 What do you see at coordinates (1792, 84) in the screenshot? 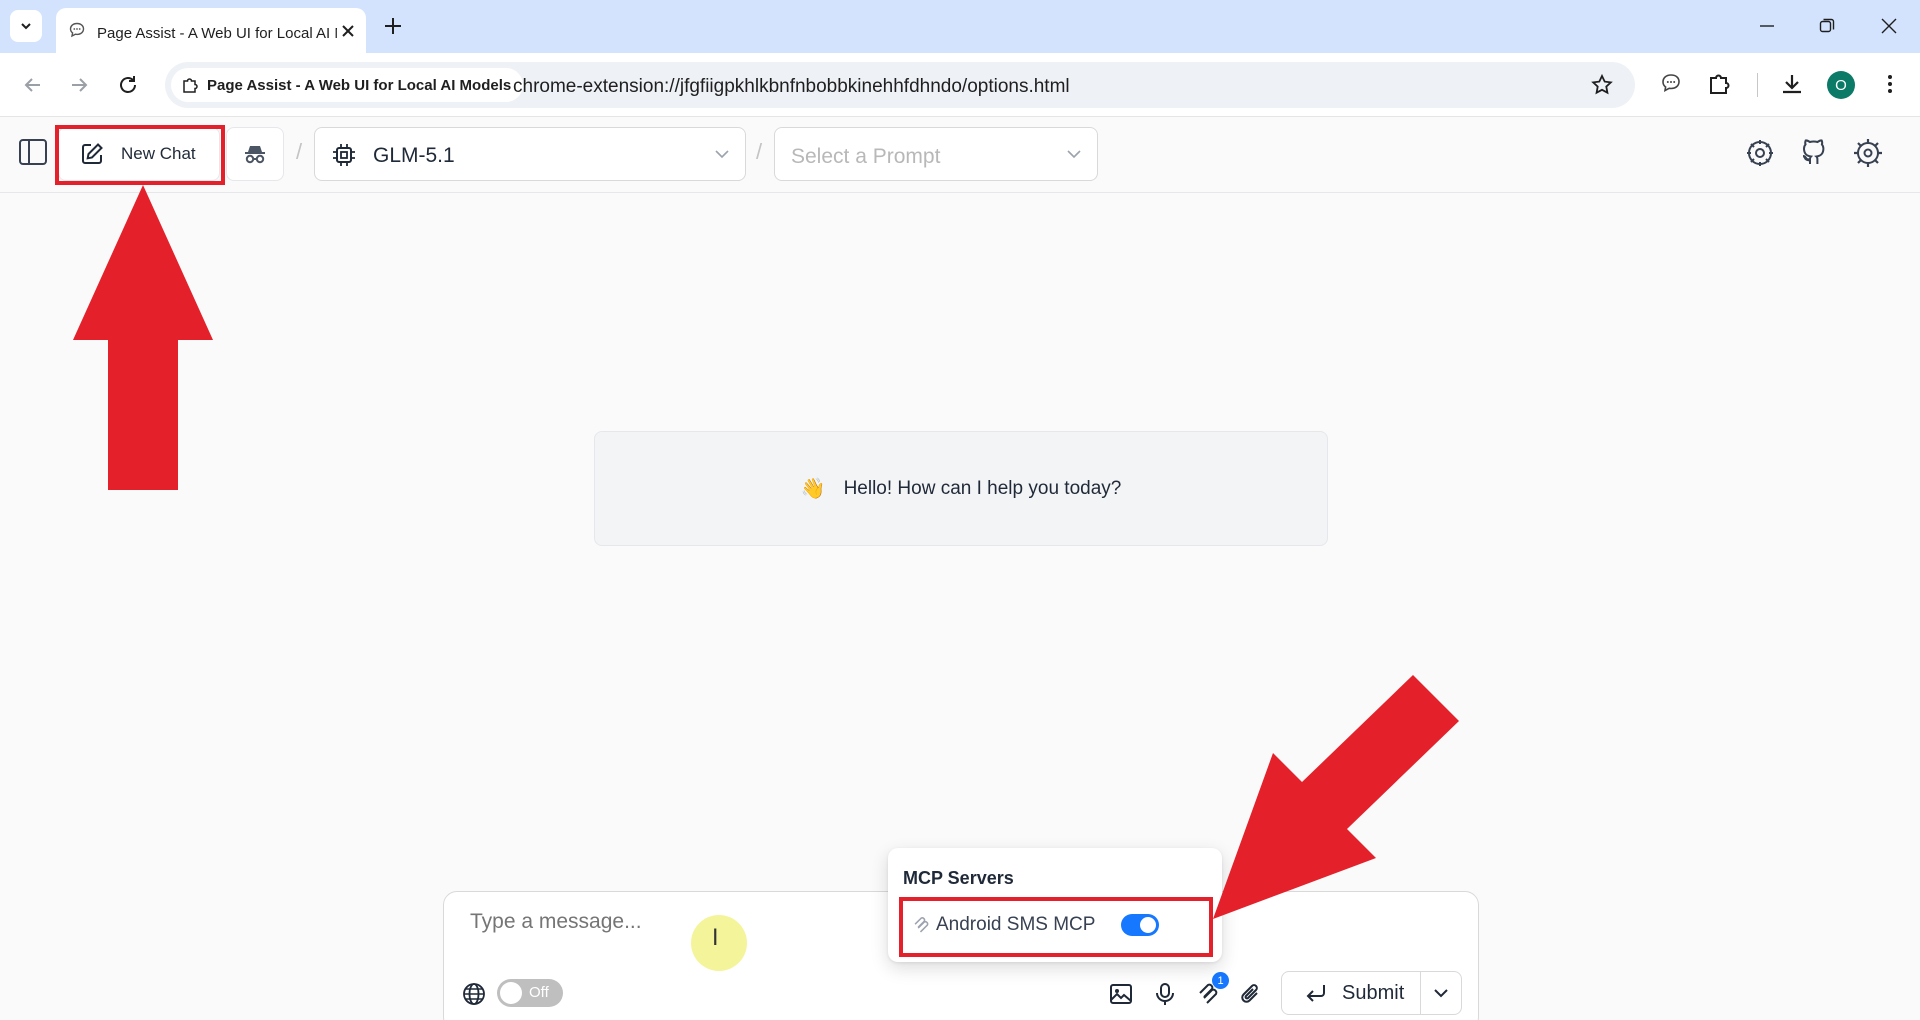
I see `download-icon` at bounding box center [1792, 84].